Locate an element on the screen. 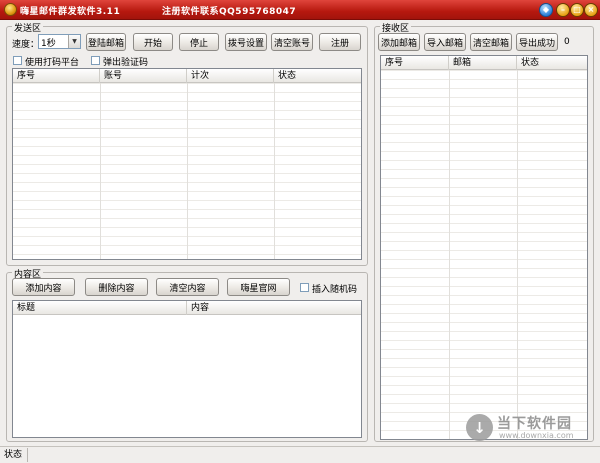 This screenshot has height=463, width=600. watermark: ↓ 当下软件园 www.downxia.com is located at coordinates (532, 428).